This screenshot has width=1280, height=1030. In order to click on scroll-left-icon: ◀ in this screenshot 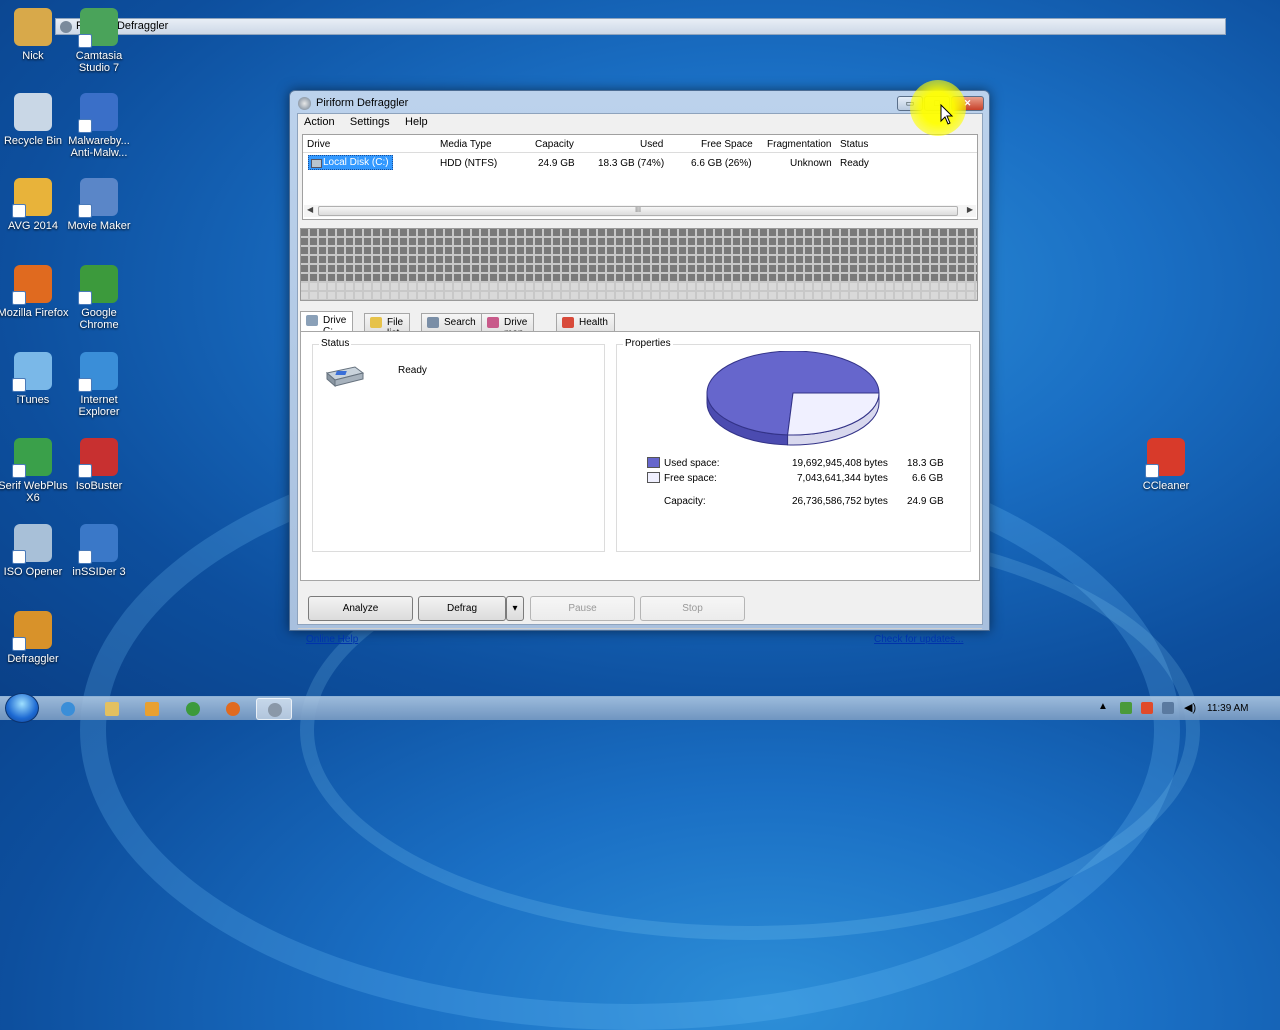, I will do `click(310, 209)`.